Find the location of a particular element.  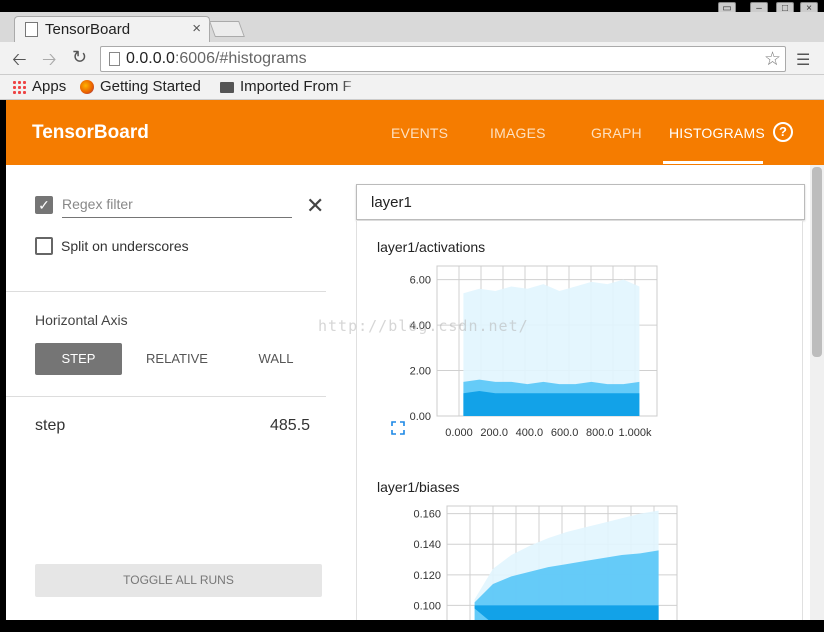

forward-icon: 🡢 is located at coordinates (49, 62).